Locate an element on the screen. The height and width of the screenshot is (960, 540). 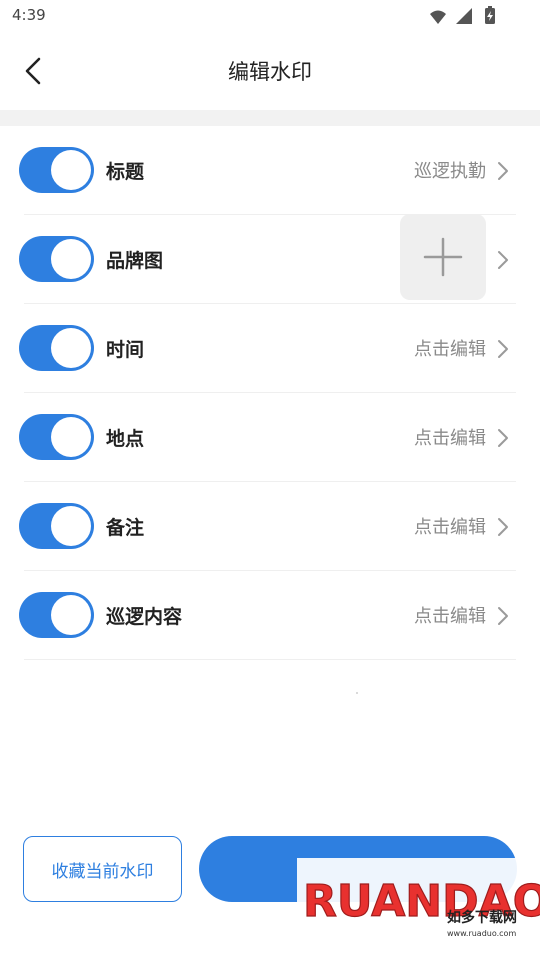
status-bar: 4:39 is located at coordinates (270, 16).